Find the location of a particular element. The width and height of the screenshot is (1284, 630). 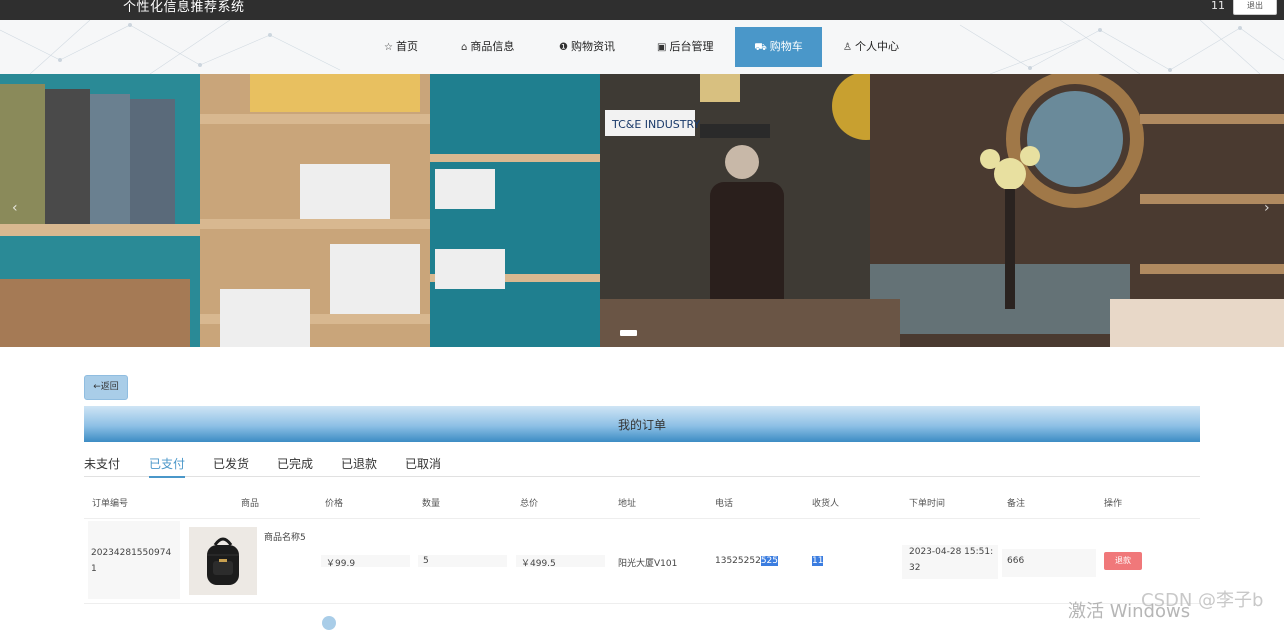

nav-admin: ▣ 后台管理 is located at coordinates (685, 47).